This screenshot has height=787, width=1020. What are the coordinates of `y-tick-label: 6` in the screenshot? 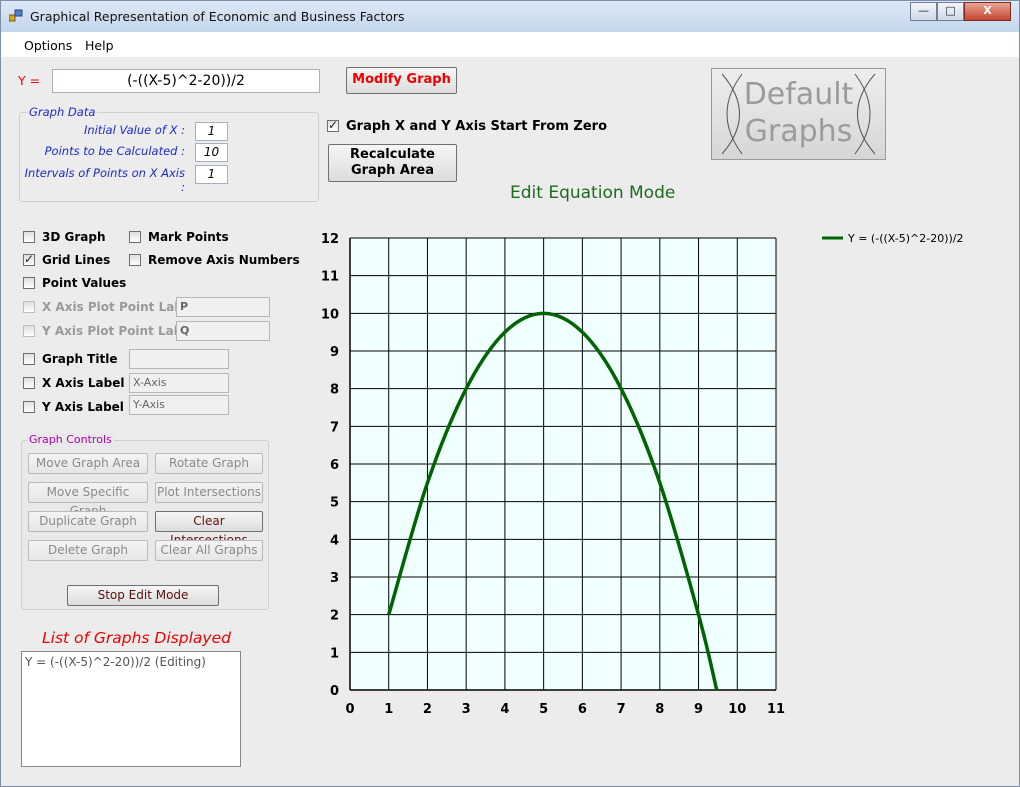 It's located at (334, 465).